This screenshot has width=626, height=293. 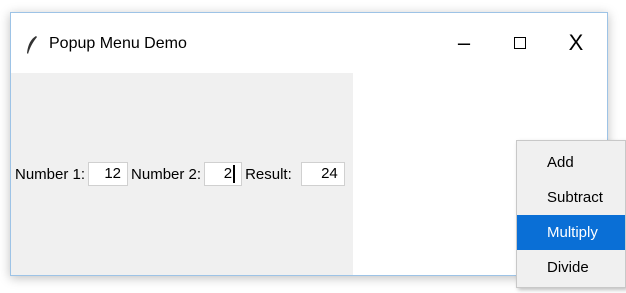 I want to click on minimize-button: –, so click(x=464, y=43).